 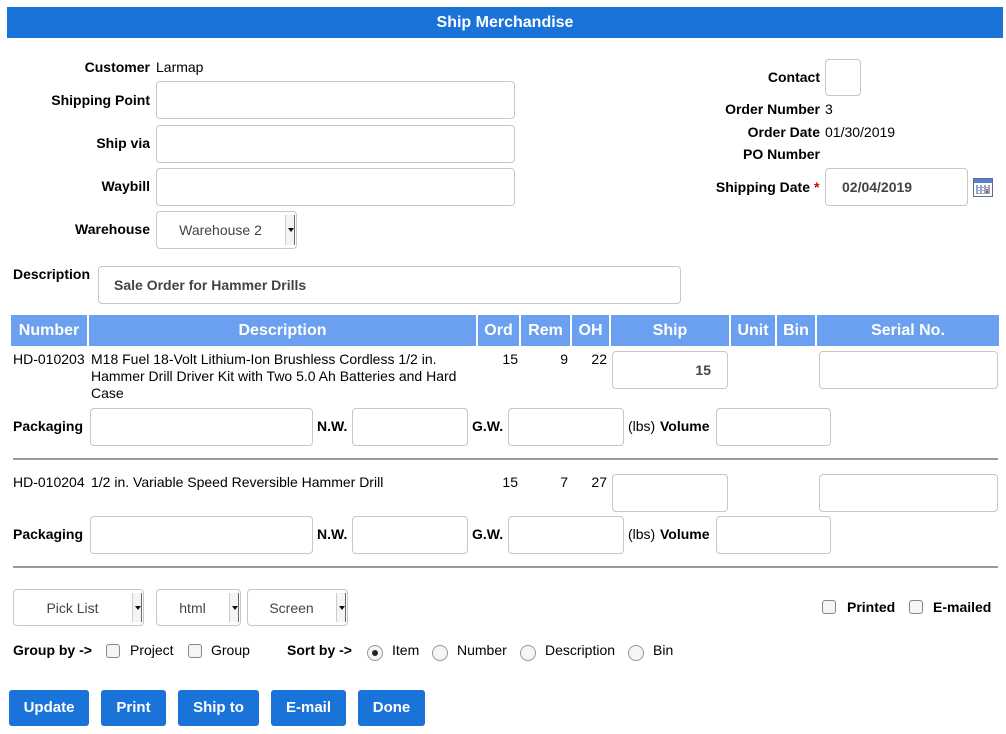 What do you see at coordinates (599, 482) in the screenshot?
I see `item-oh: 27` at bounding box center [599, 482].